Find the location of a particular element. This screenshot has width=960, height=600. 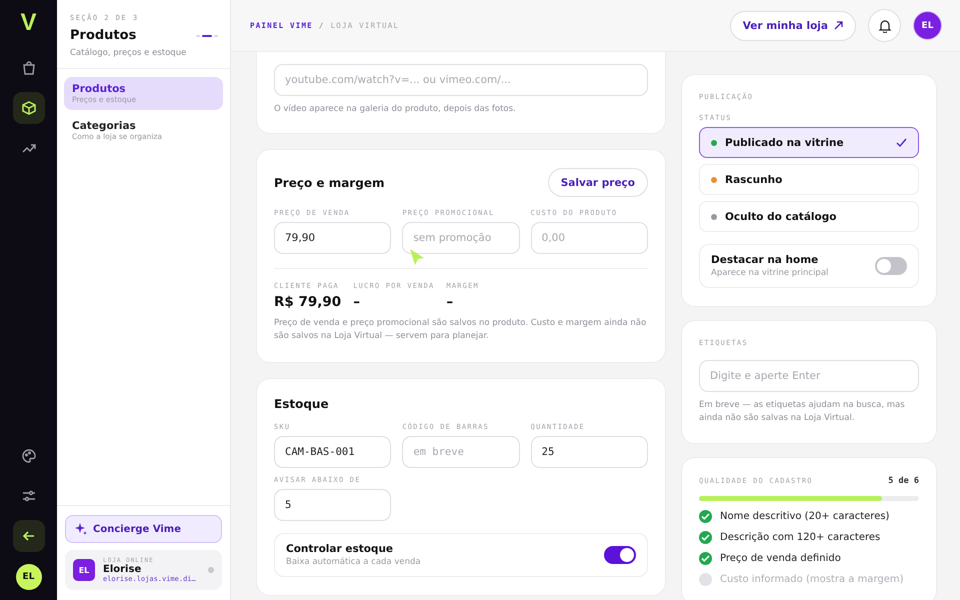

tag-input-field: Digite e aperte Enter is located at coordinates (809, 376).